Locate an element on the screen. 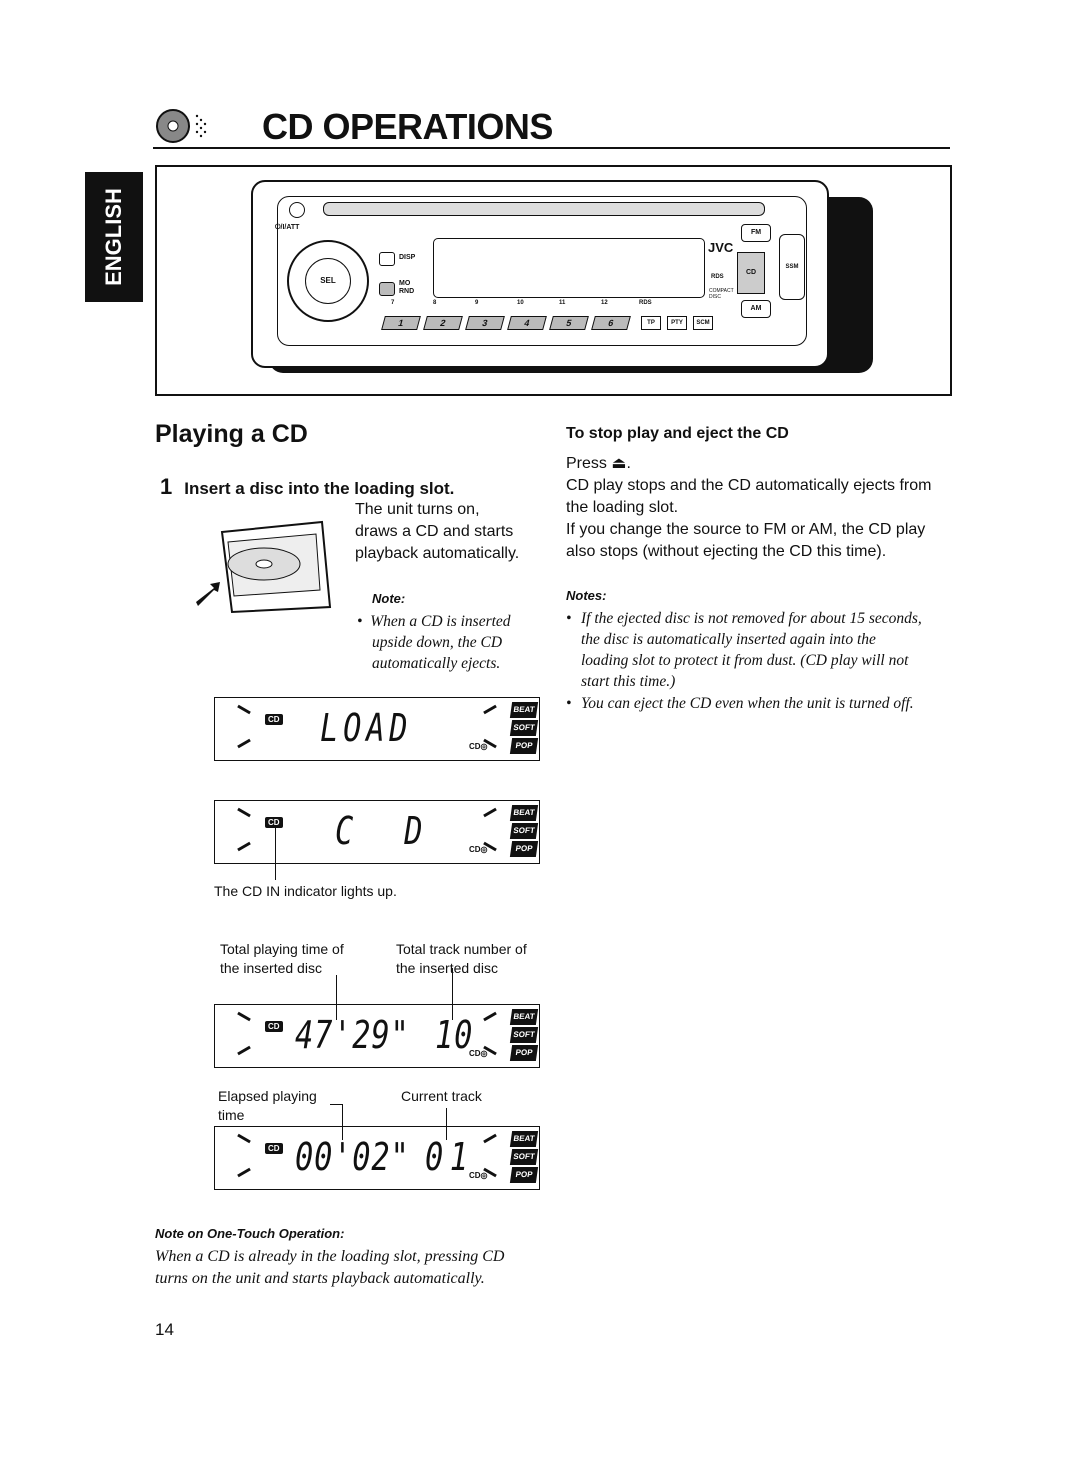  ssm-seek-button: SSM is located at coordinates (792, 267).